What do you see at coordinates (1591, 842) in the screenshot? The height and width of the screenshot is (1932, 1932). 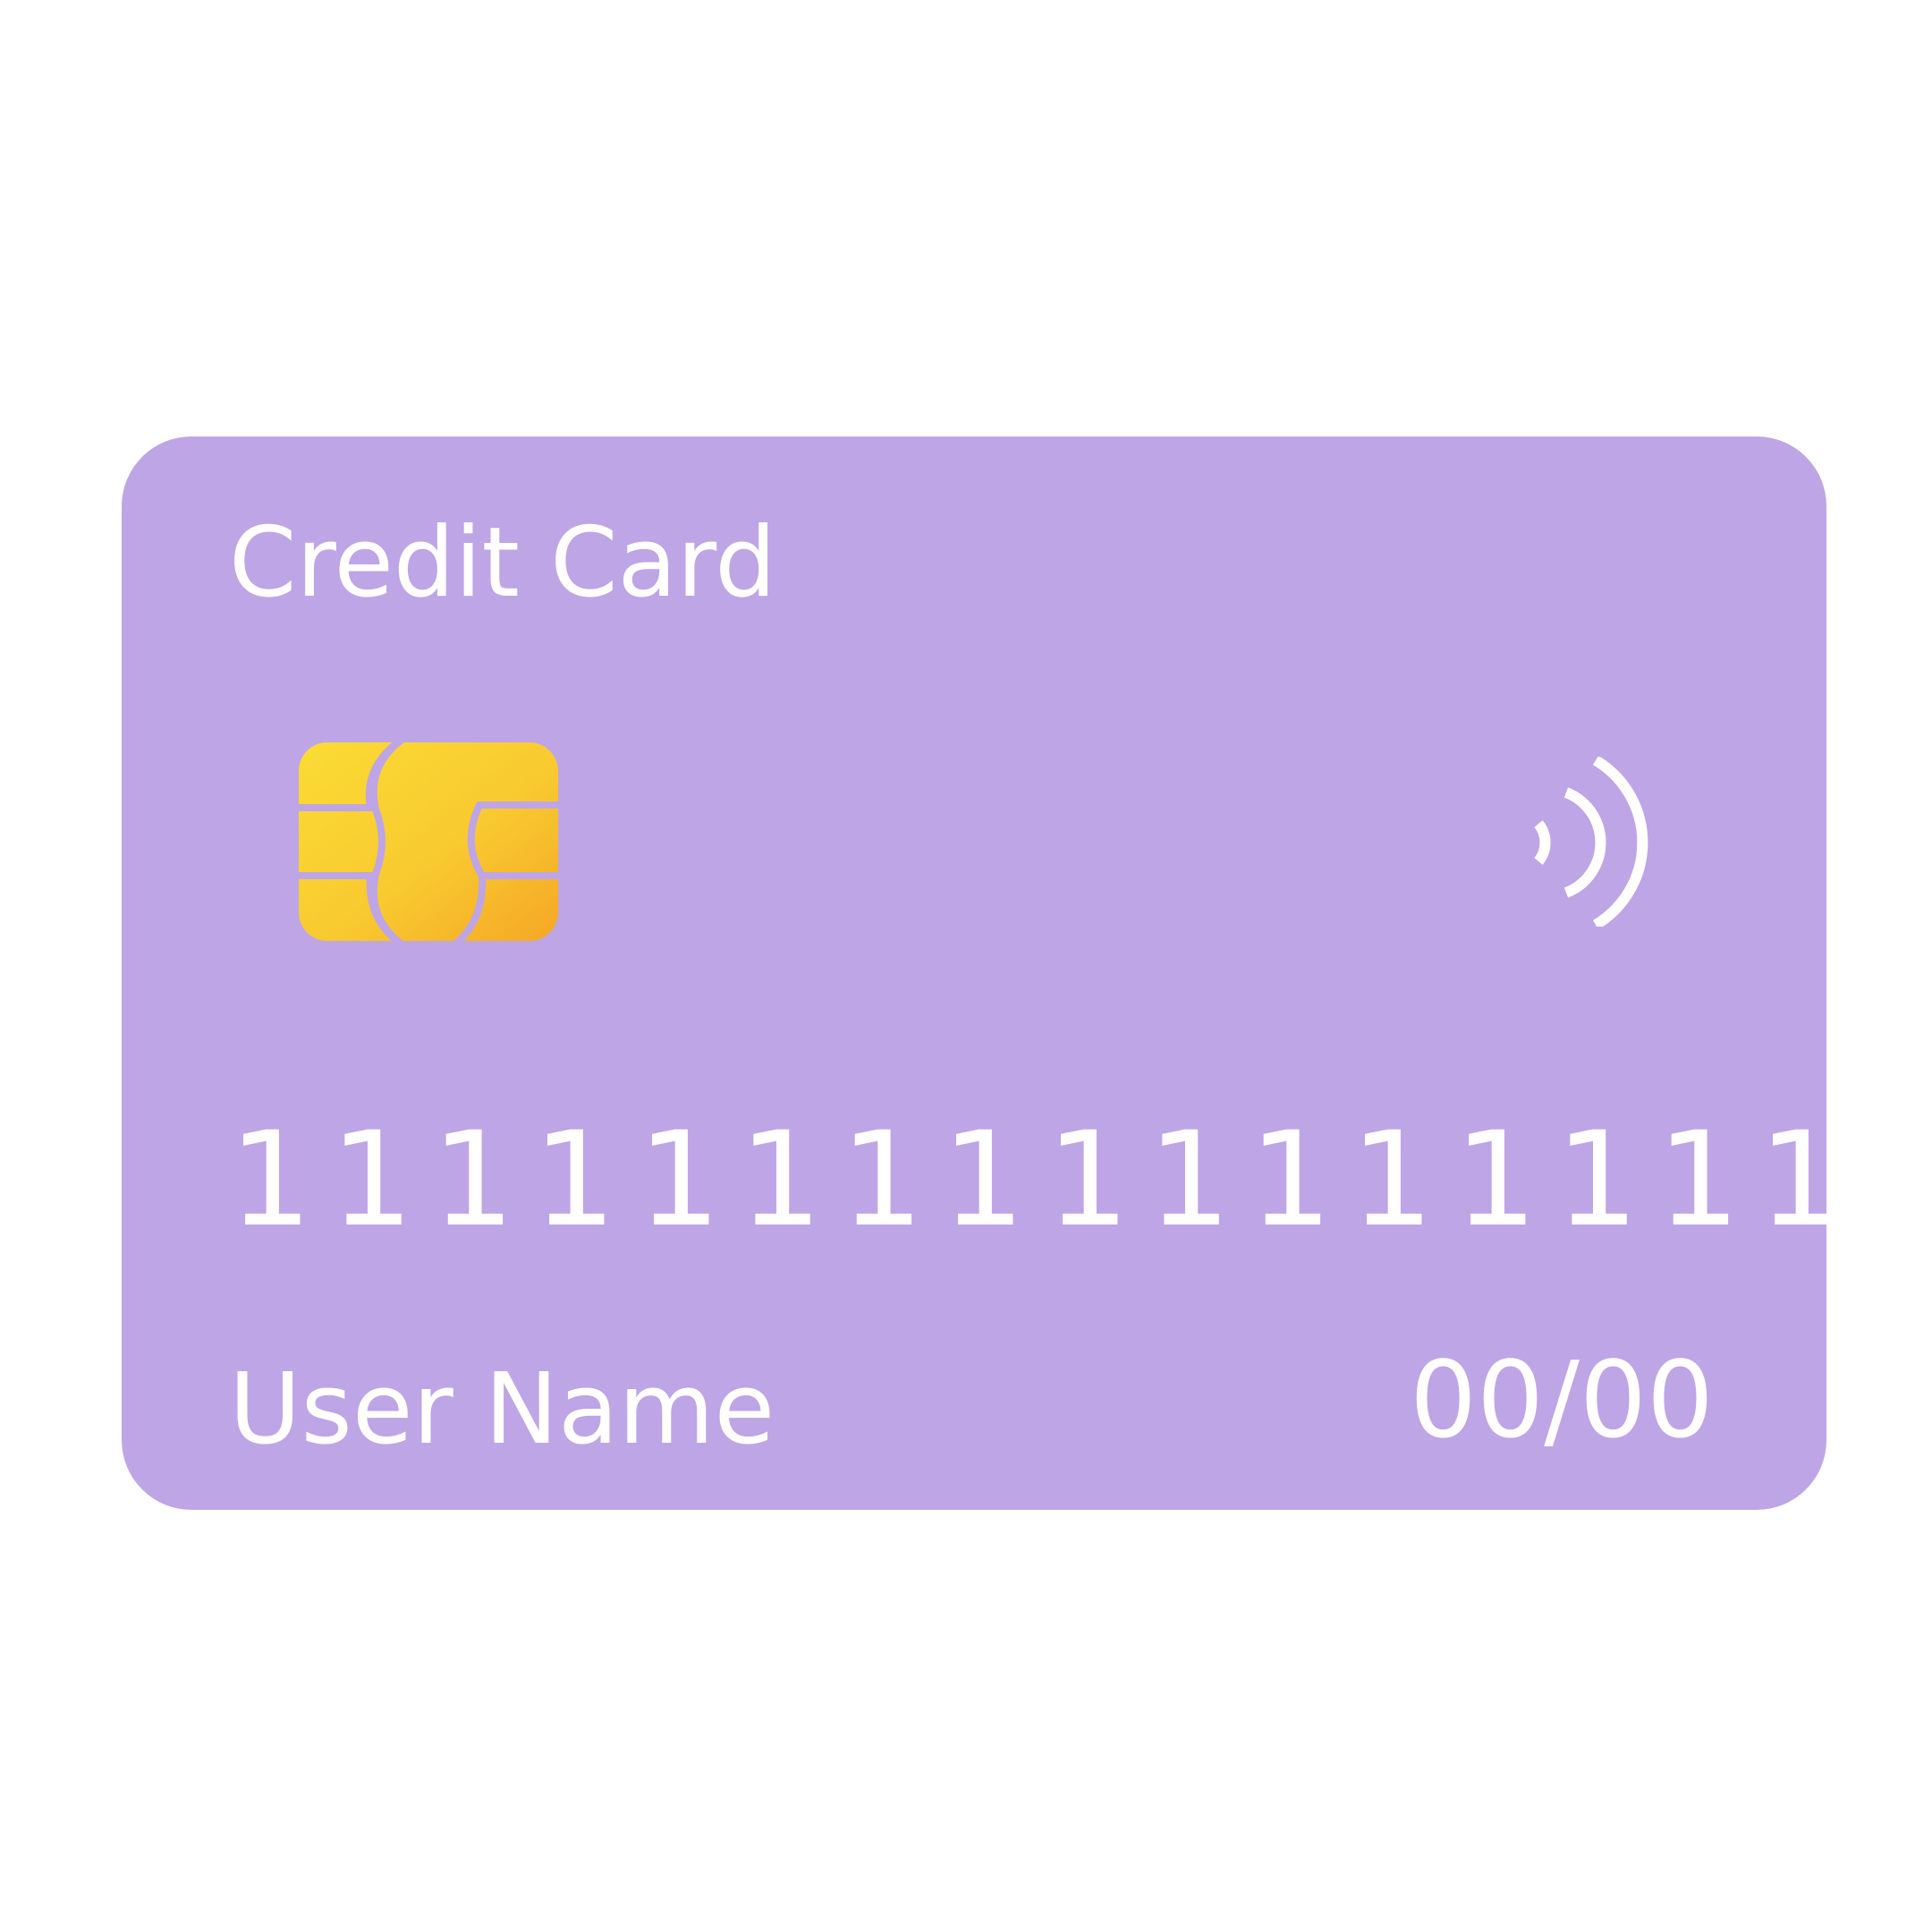 I see `contactless-icon` at bounding box center [1591, 842].